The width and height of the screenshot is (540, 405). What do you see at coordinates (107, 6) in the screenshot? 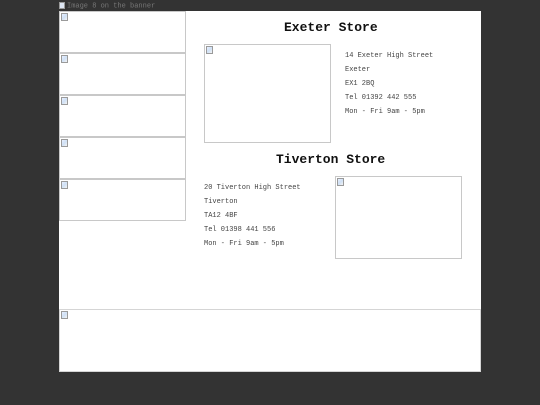
I see `header-banner-image: Image 8 on the banner` at bounding box center [107, 6].